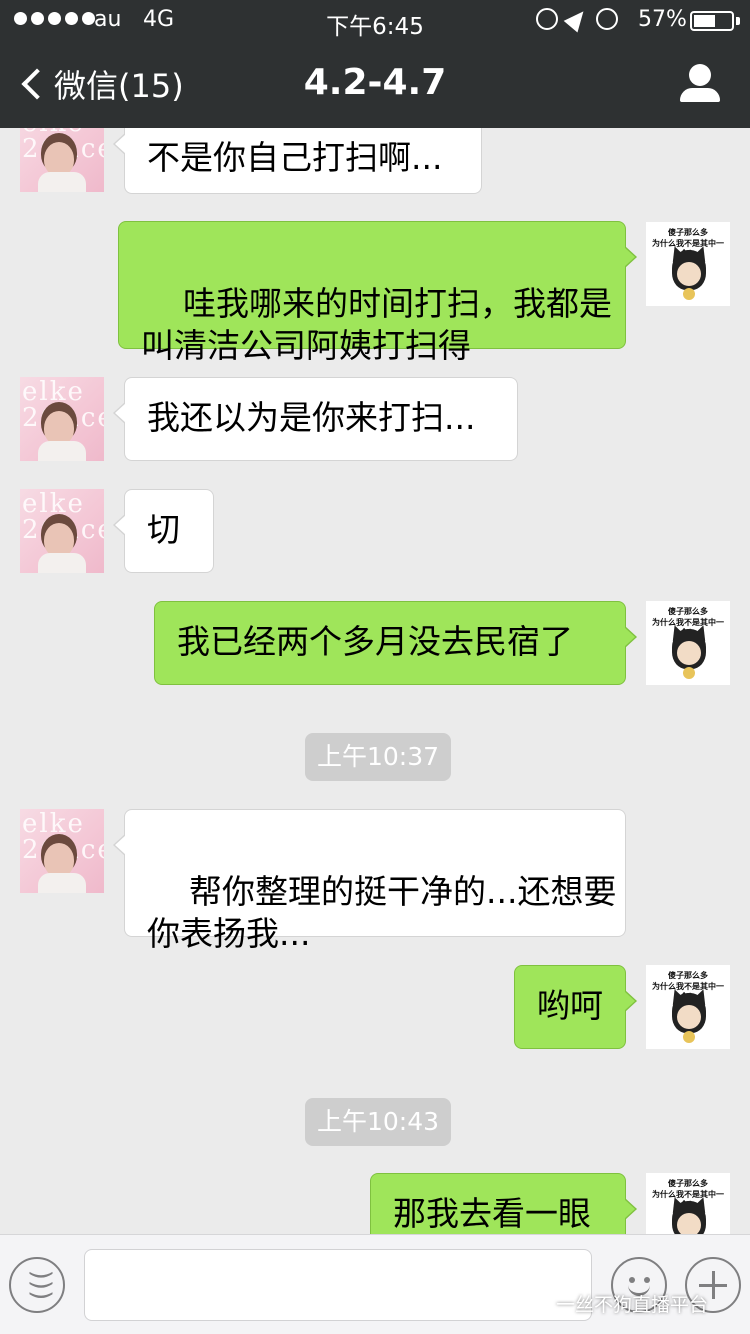  Describe the element at coordinates (704, 21) in the screenshot. I see `battery-level-fill` at that location.